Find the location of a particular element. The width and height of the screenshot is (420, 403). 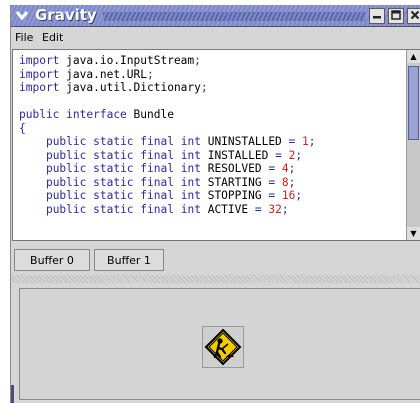

maximize-button is located at coordinates (396, 16).